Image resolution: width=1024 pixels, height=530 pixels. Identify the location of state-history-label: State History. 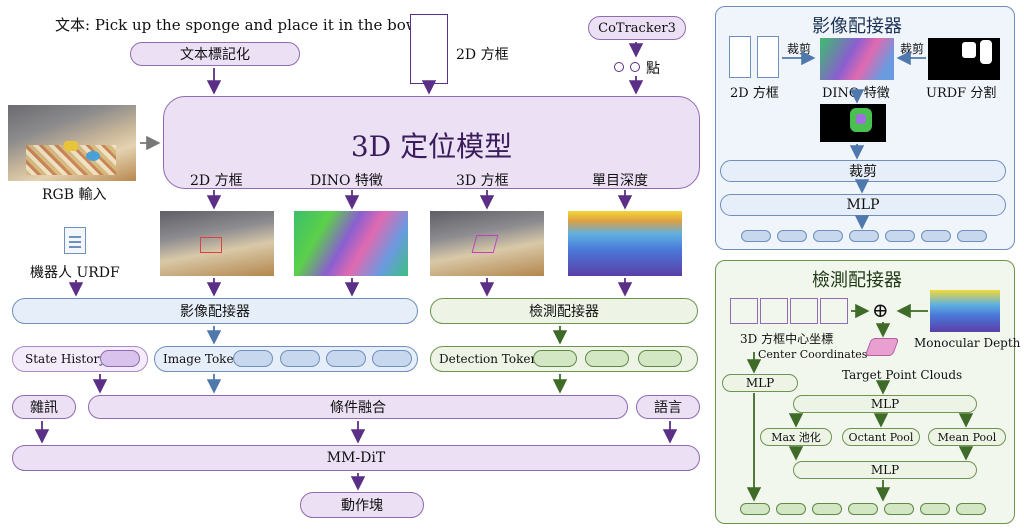
(65, 359).